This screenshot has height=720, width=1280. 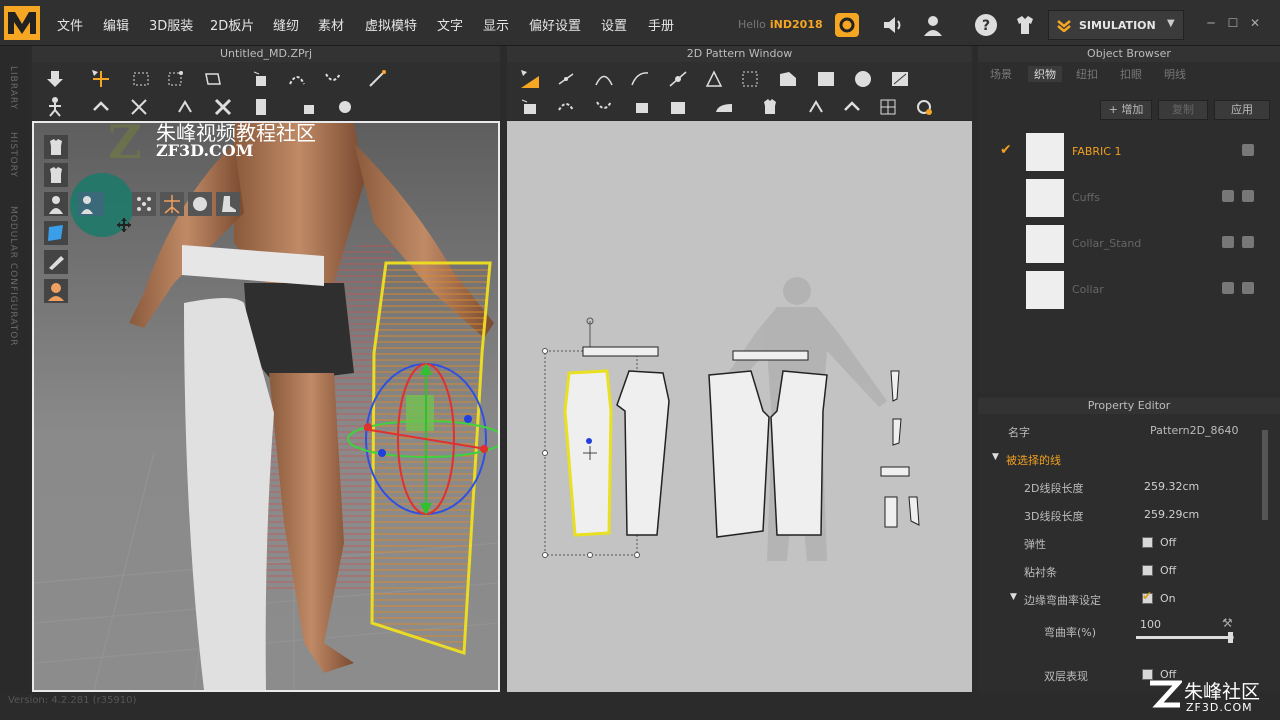 What do you see at coordinates (1131, 74) in the screenshot?
I see `tab-buttonhole: 扣眼` at bounding box center [1131, 74].